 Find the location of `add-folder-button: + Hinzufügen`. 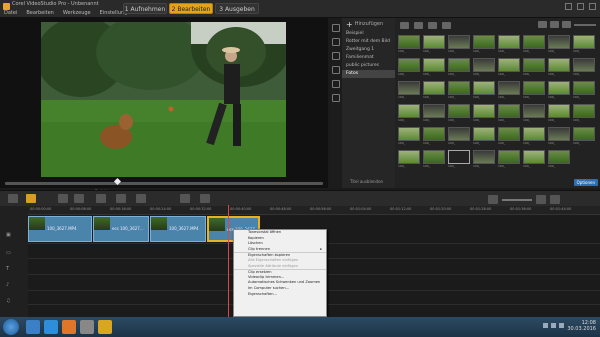

add-folder-button: + Hinzufügen is located at coordinates (368, 24).